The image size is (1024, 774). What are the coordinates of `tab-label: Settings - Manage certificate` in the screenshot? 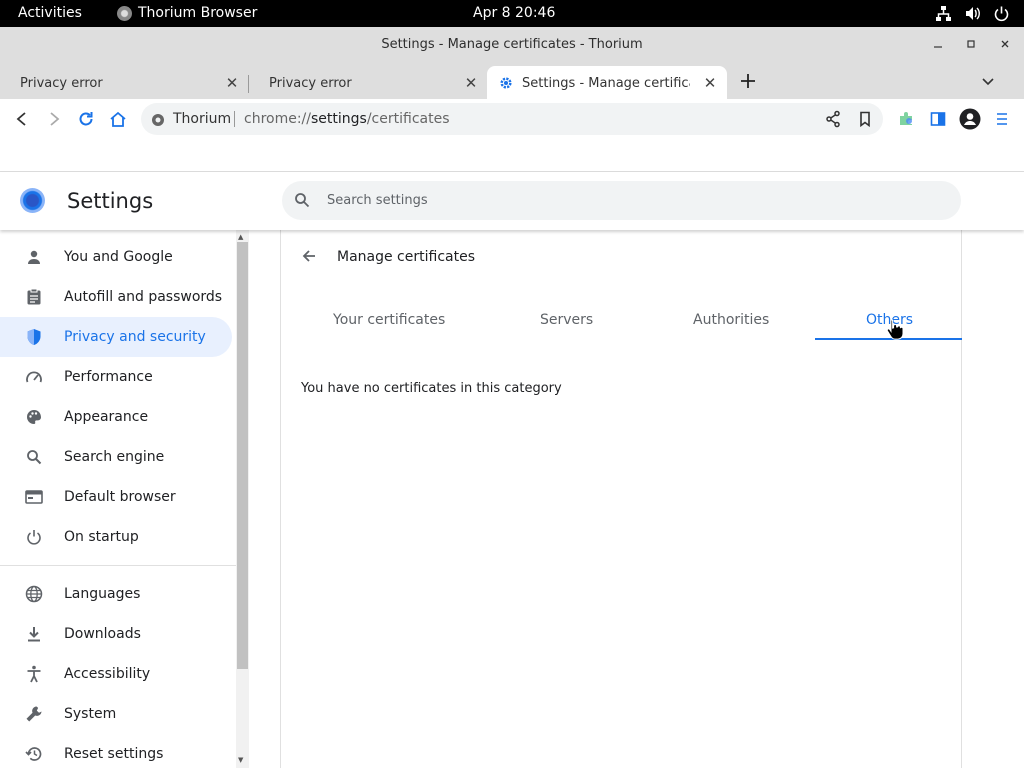 It's located at (606, 83).